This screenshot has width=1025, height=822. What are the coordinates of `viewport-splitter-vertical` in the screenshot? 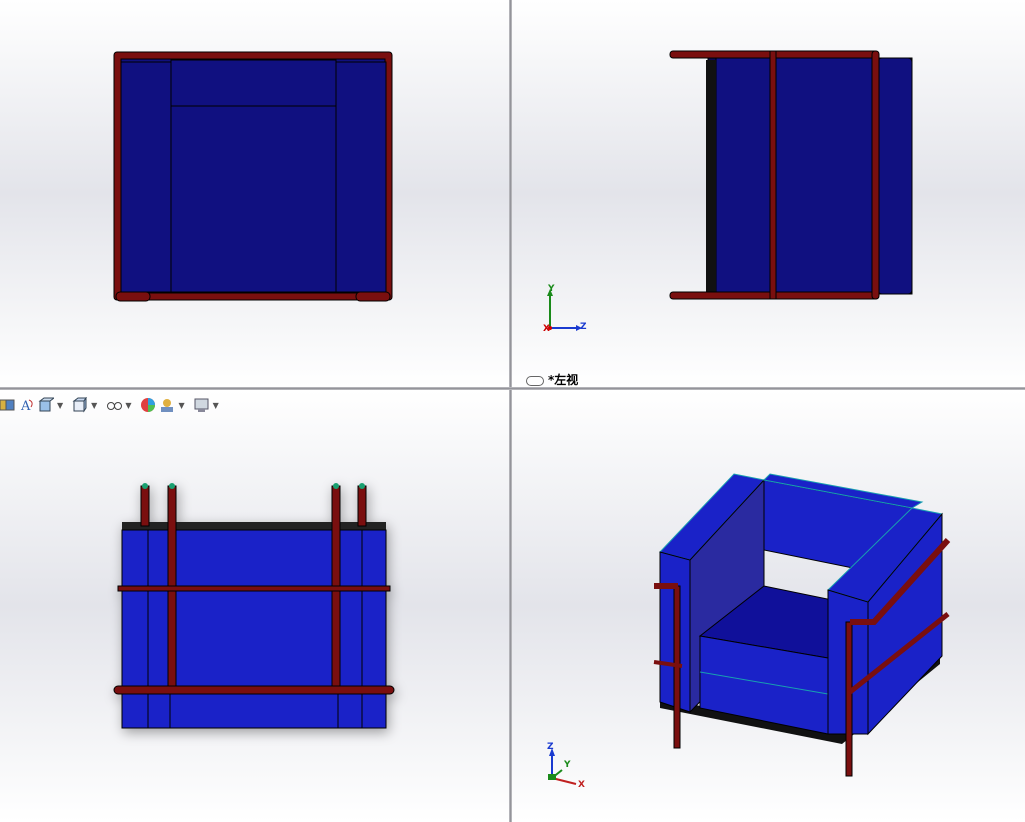 It's located at (510, 411).